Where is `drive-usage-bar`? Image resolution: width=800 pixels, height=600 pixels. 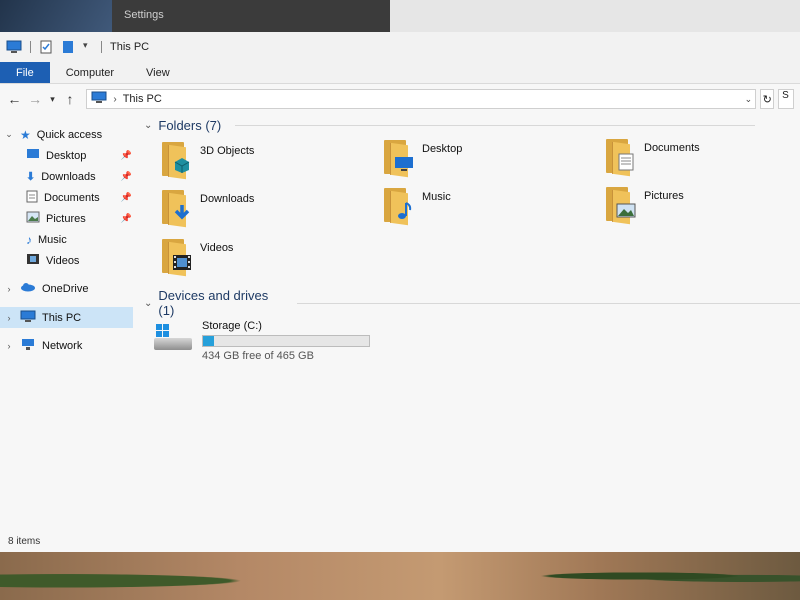 drive-usage-bar is located at coordinates (286, 341).